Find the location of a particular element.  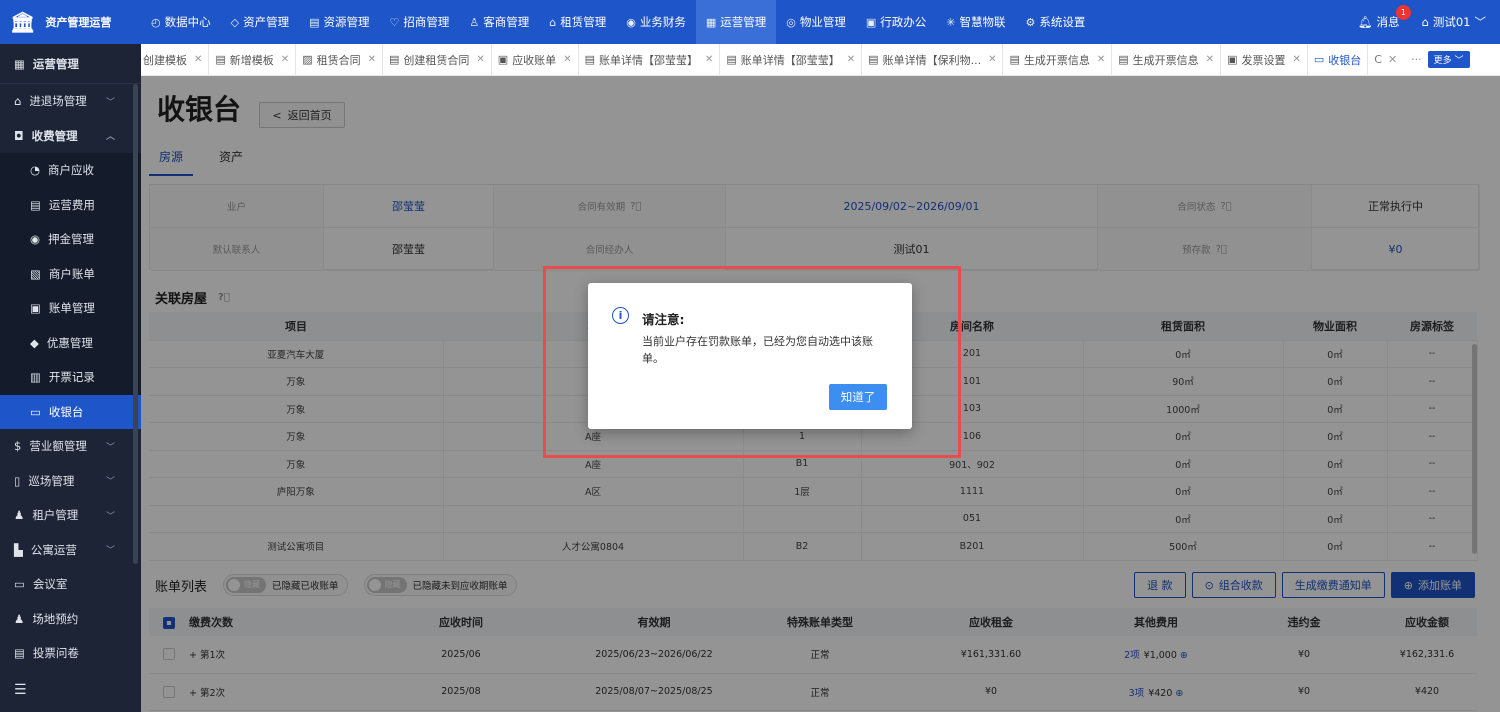

messages-button: 🔔︎ 消息 1 is located at coordinates (1384, 17).